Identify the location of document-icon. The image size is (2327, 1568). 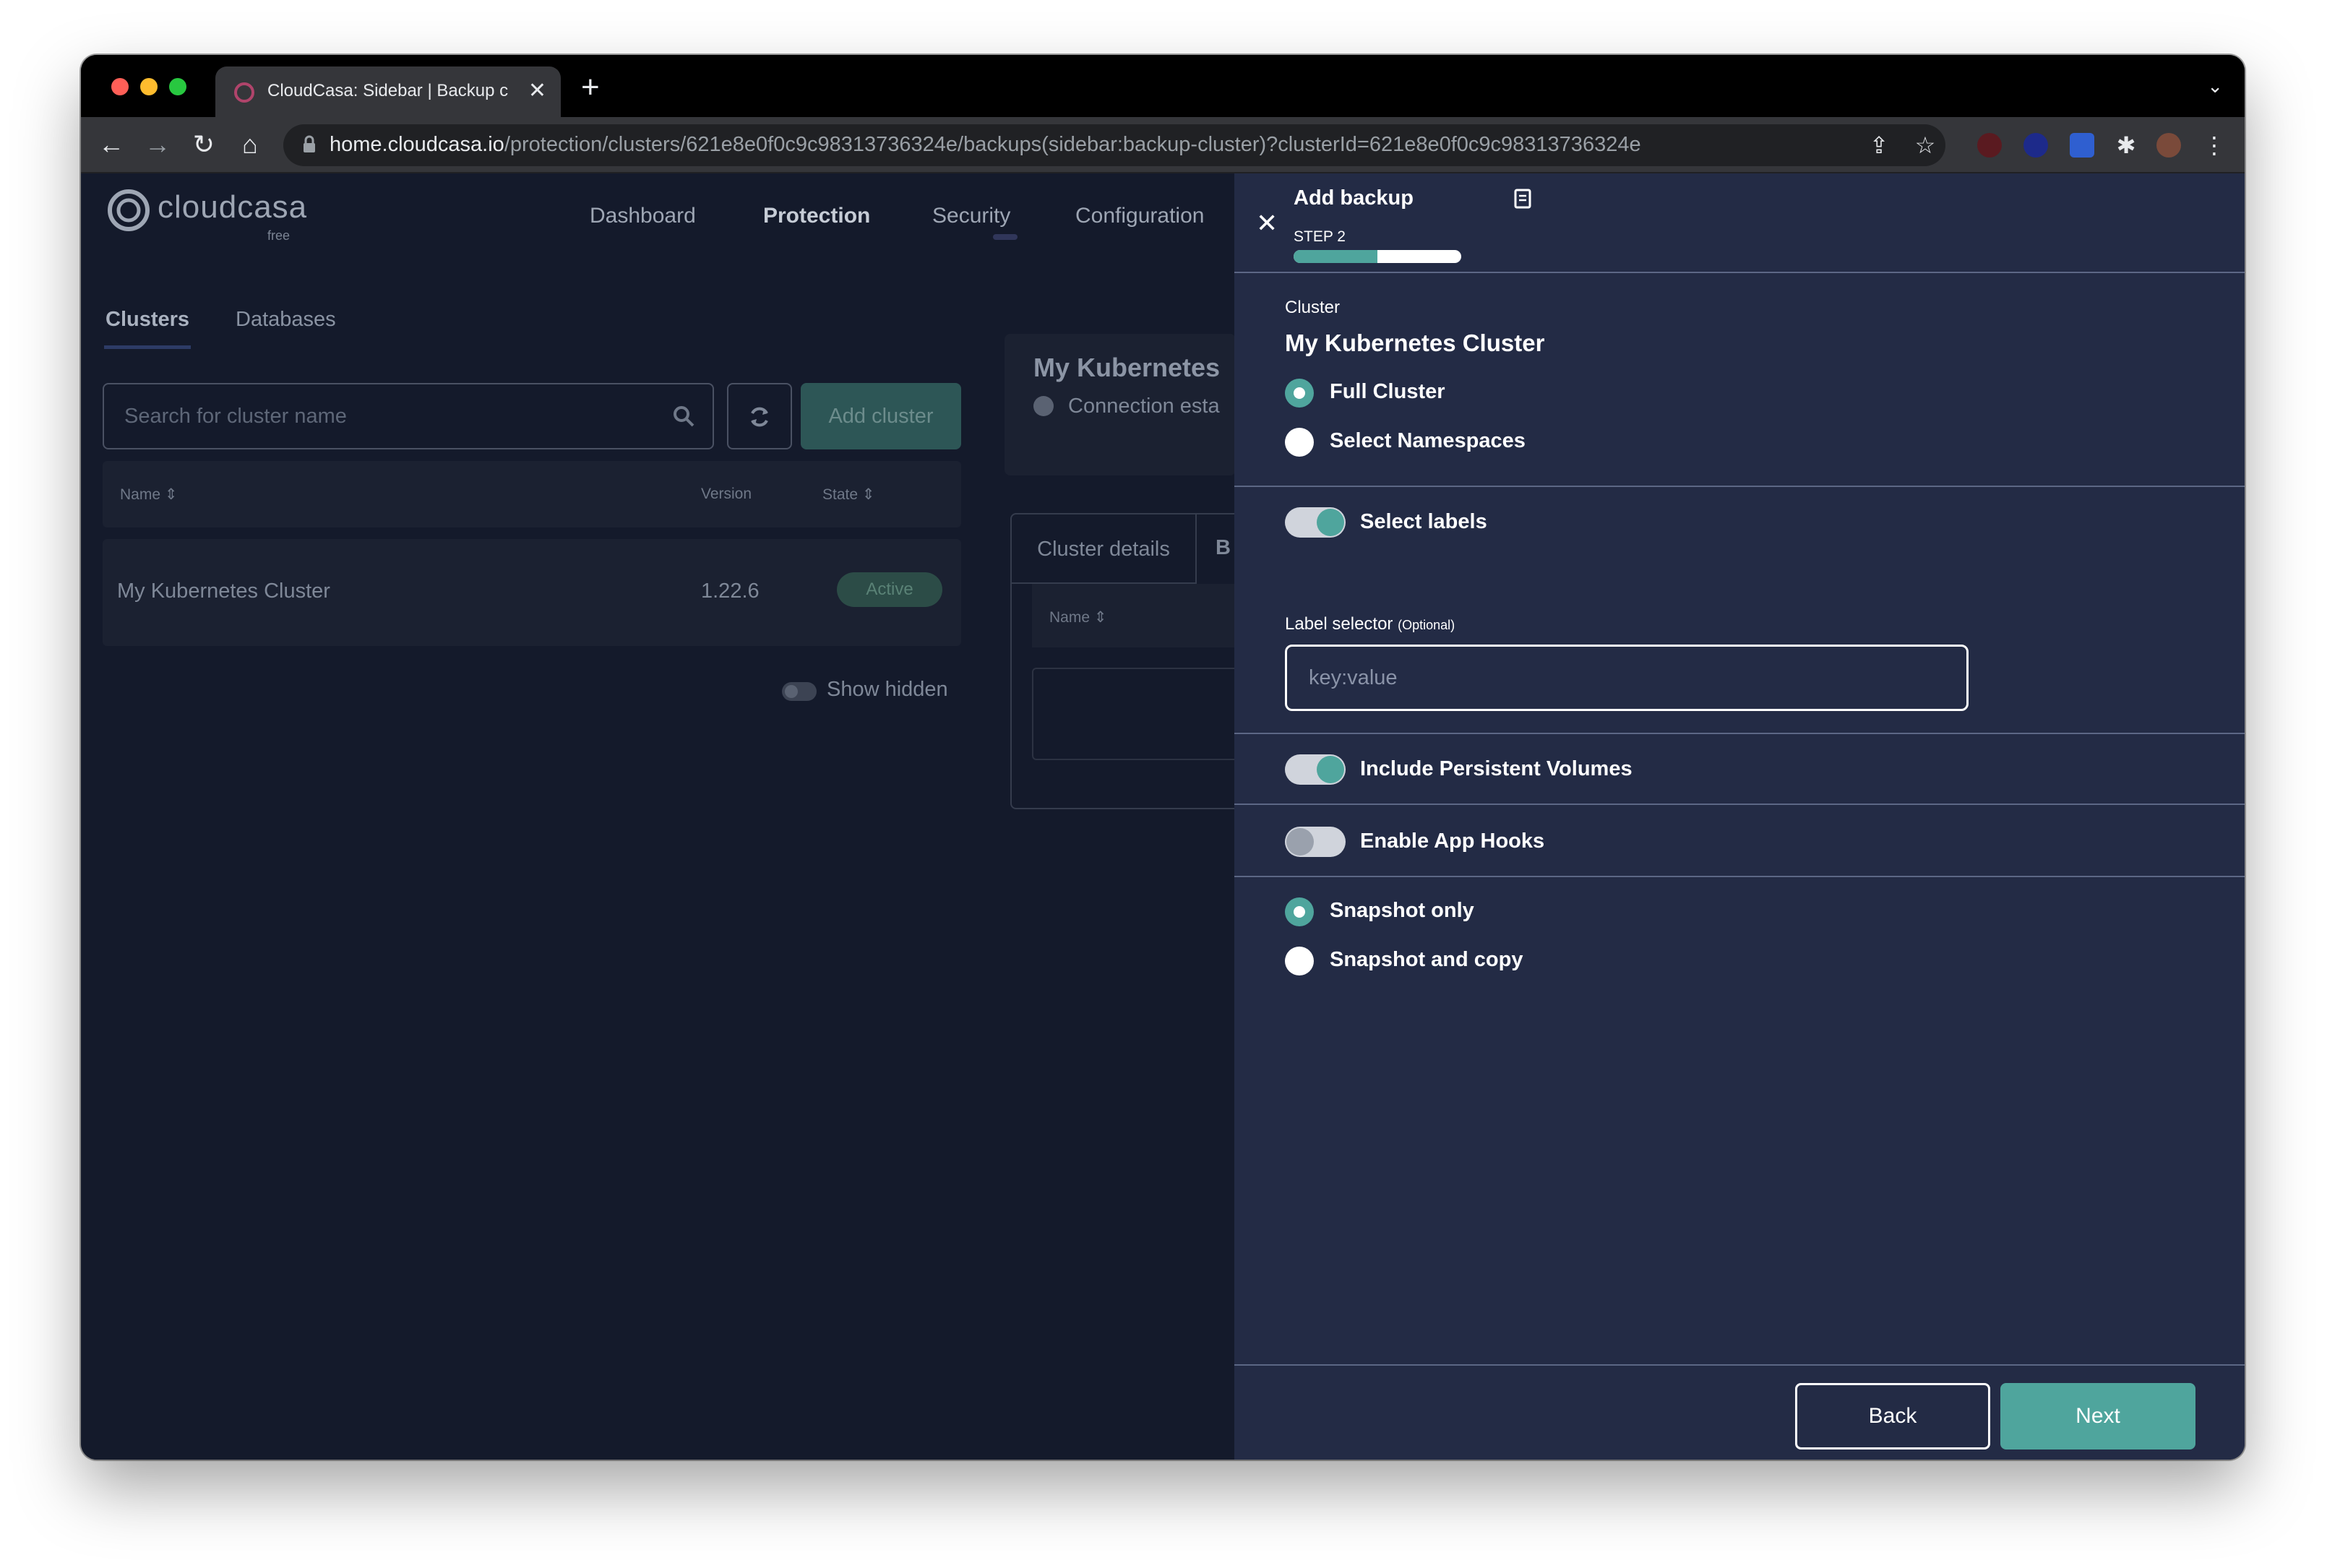
(1522, 199).